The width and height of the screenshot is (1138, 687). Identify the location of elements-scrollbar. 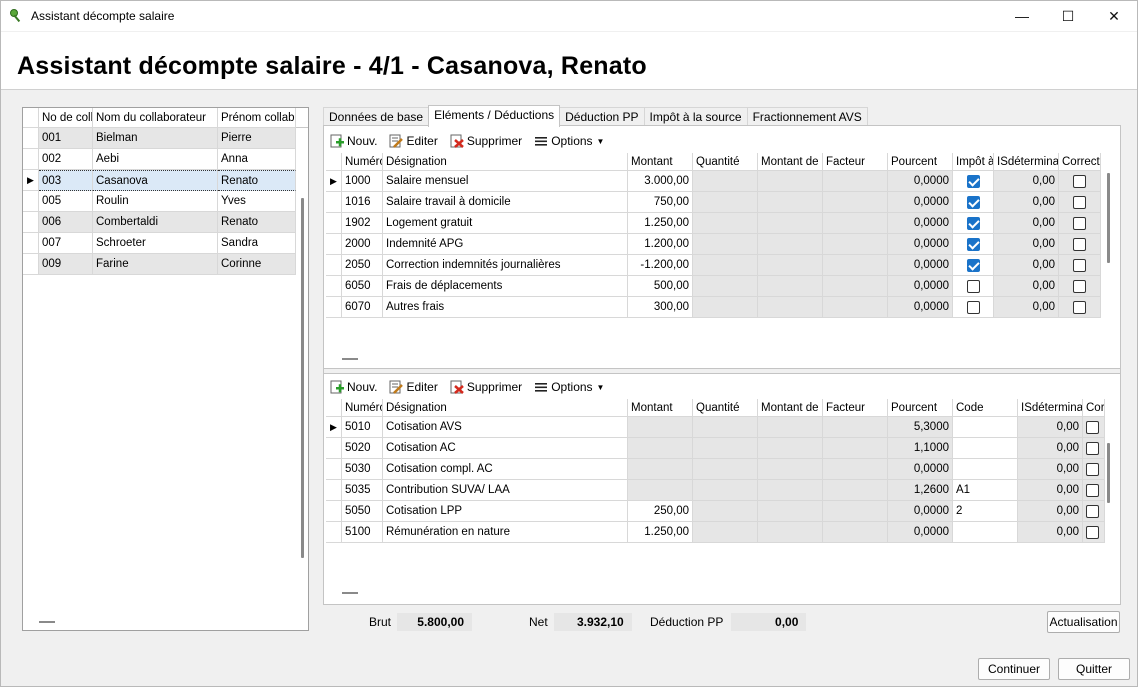
(1108, 218).